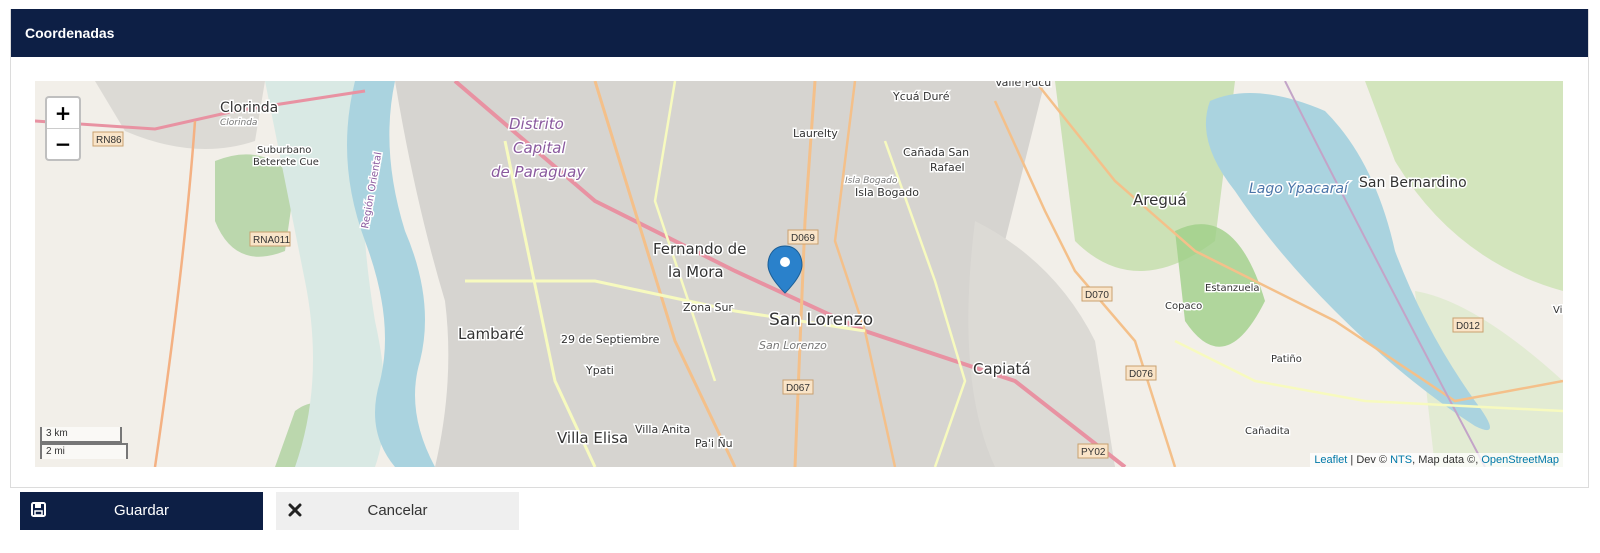 Image resolution: width=1600 pixels, height=553 pixels. What do you see at coordinates (1520, 460) in the screenshot?
I see `openstreetmap-link: OpenStreetMap` at bounding box center [1520, 460].